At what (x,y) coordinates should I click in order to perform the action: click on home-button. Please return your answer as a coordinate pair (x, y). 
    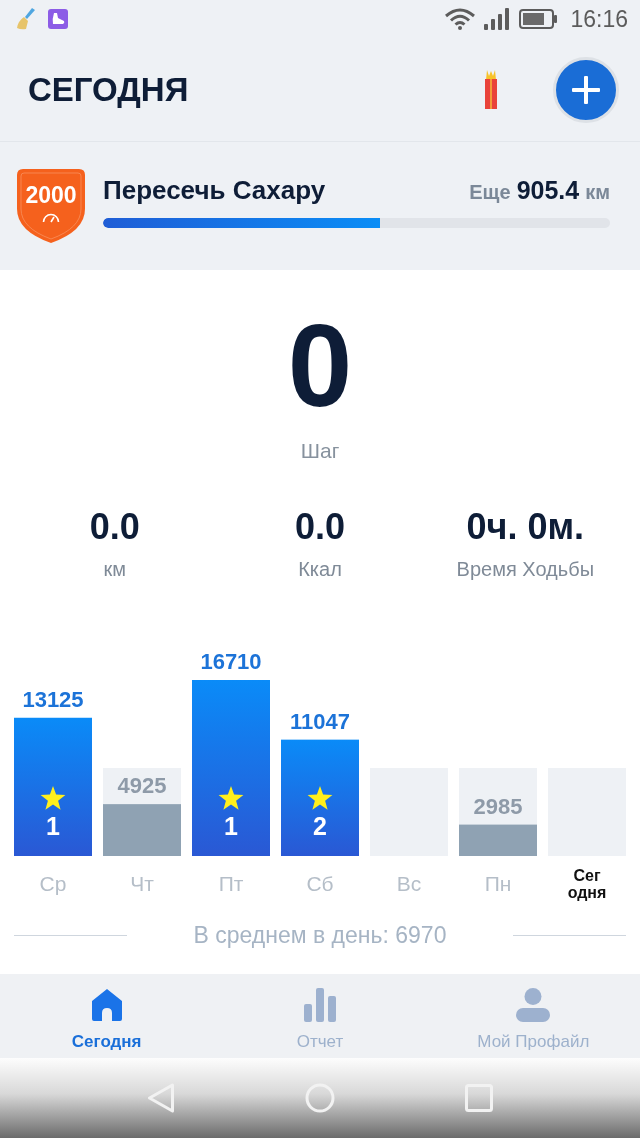
    Looking at the image, I should click on (320, 1098).